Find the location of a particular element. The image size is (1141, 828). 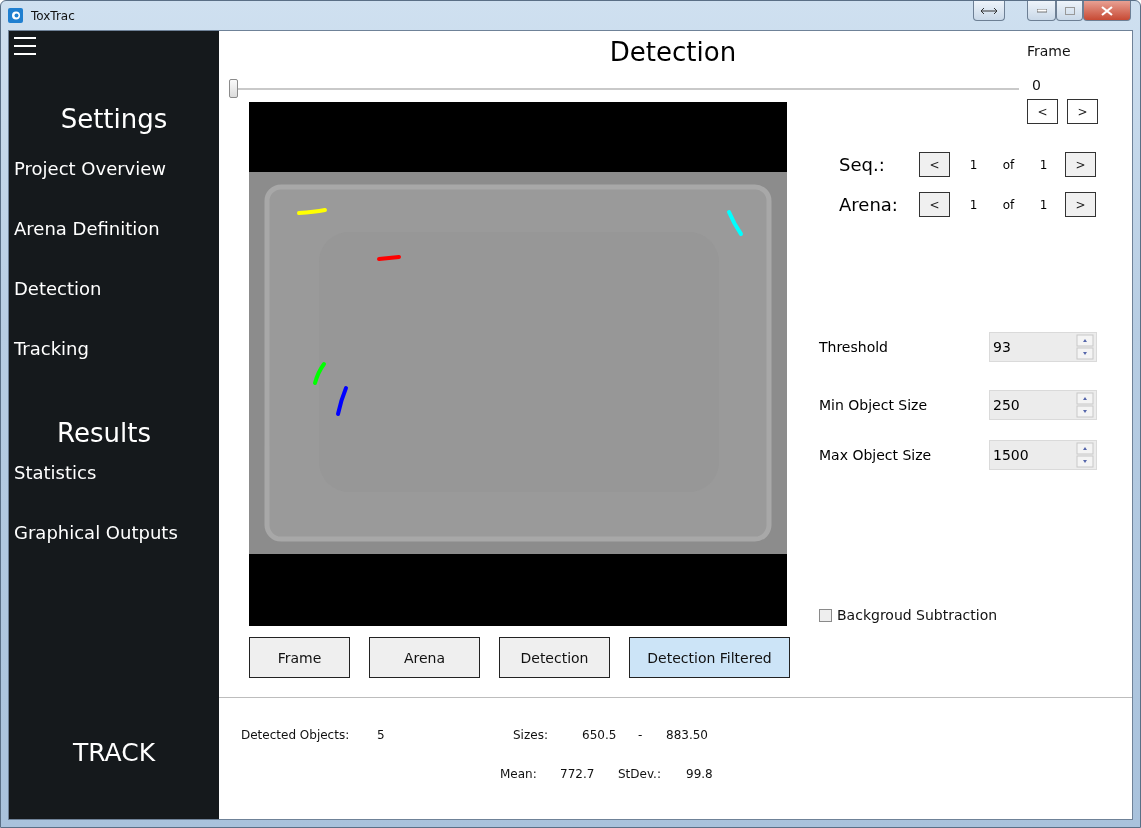

sidebar-item: Graphical Outputs is located at coordinates (114, 552).